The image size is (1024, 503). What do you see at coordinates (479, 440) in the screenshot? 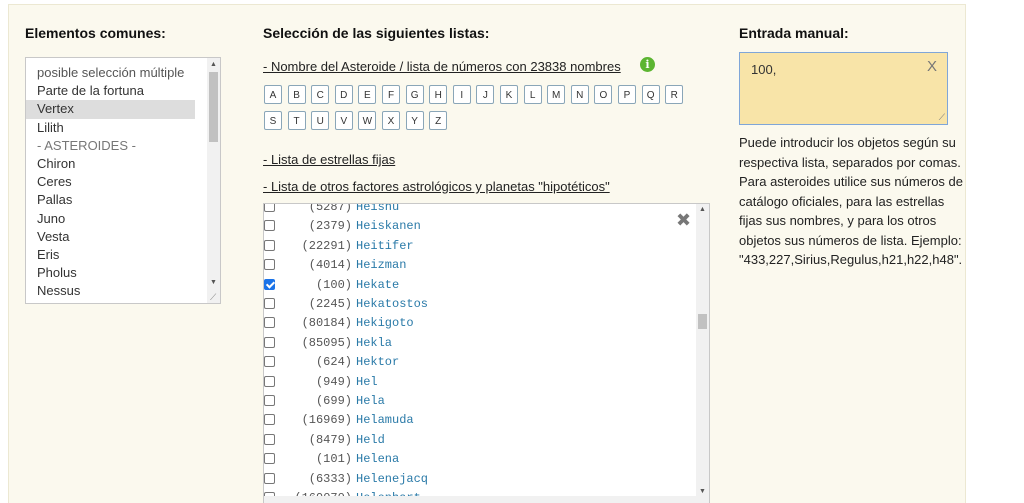
I see `asteroid-row: (8479) Held` at bounding box center [479, 440].